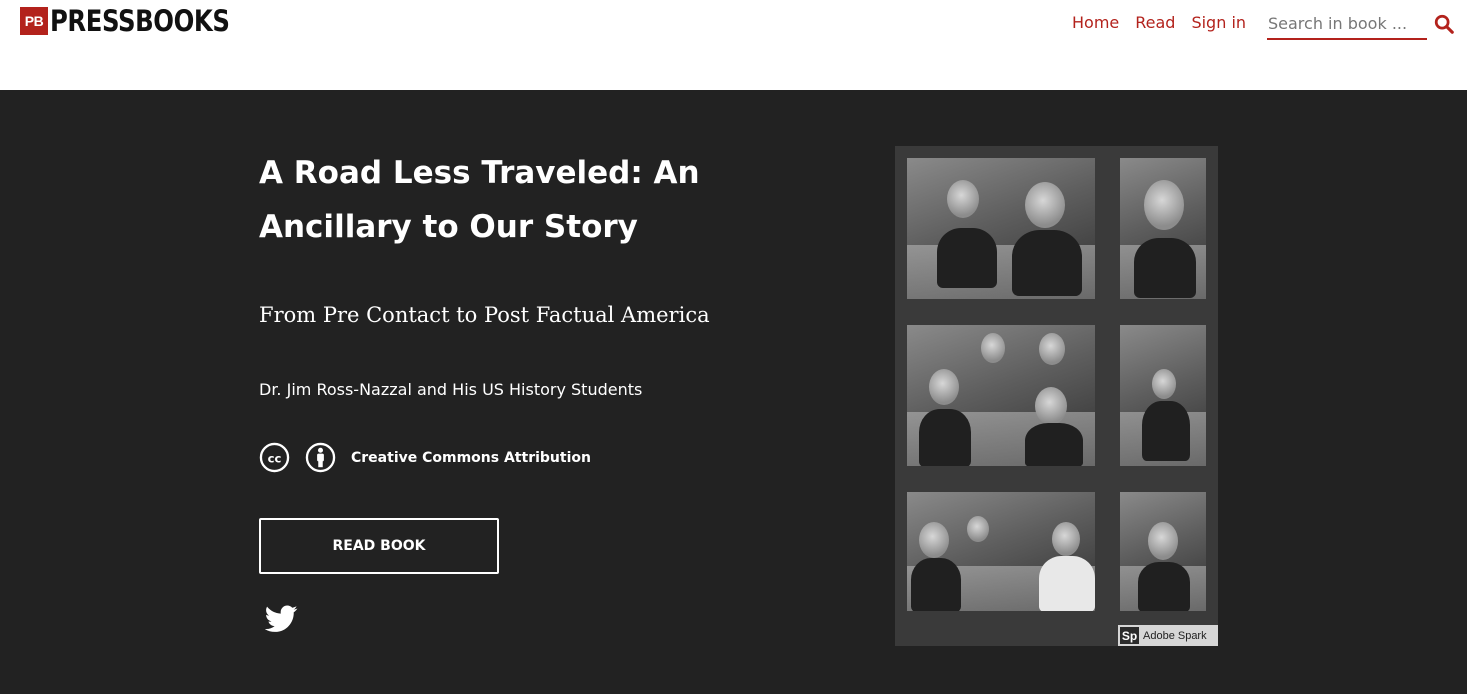  Describe the element at coordinates (1218, 23) in the screenshot. I see `nav-sign-in-link: Sign in` at that location.